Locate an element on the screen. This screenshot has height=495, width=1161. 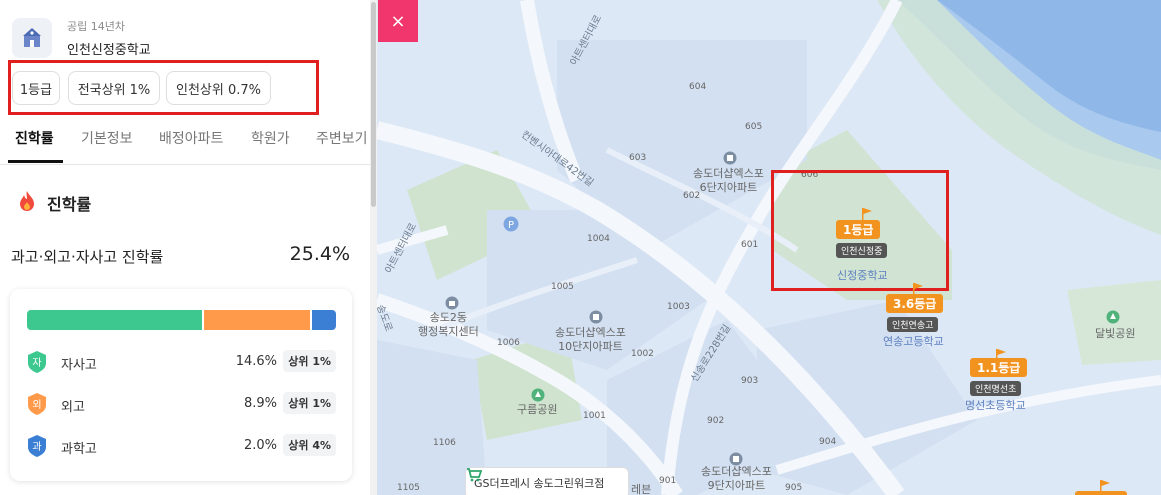
building-number: 601 is located at coordinates (750, 245).